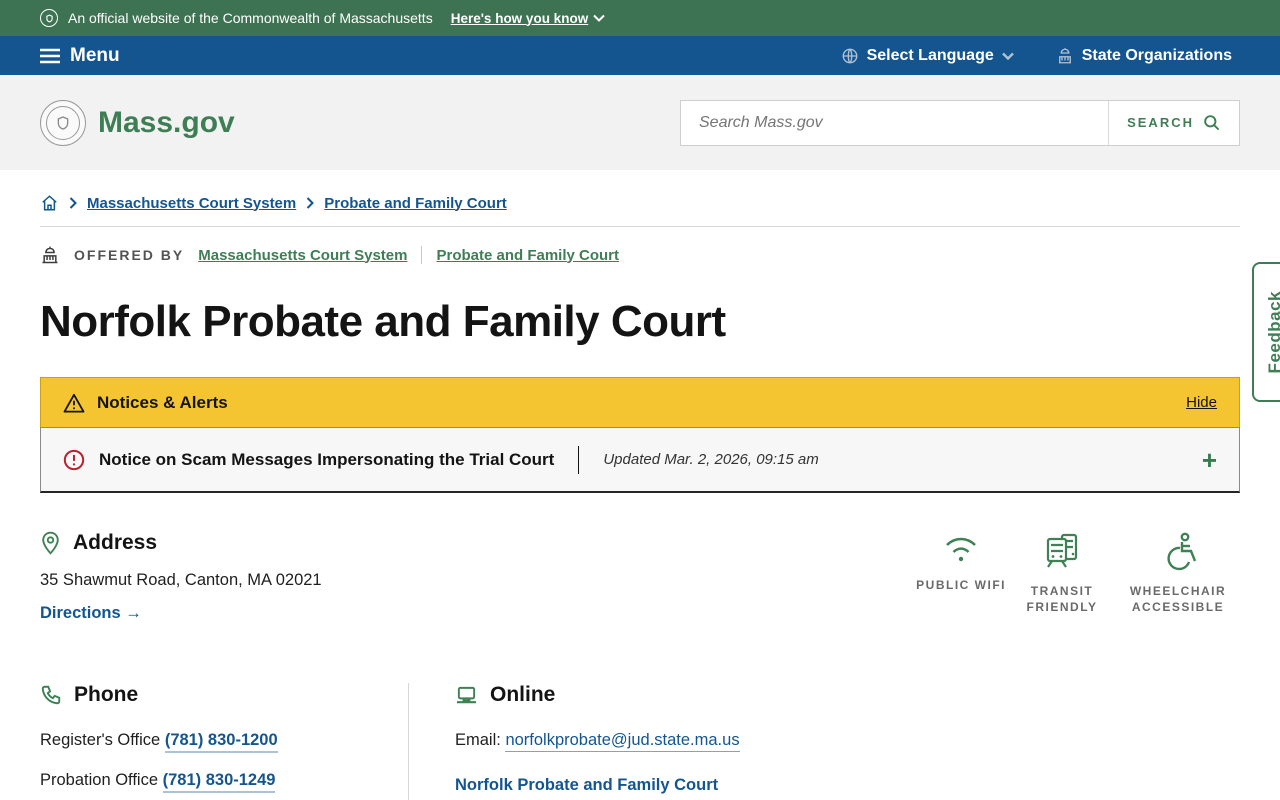  I want to click on breadcrumb-divider, so click(640, 226).